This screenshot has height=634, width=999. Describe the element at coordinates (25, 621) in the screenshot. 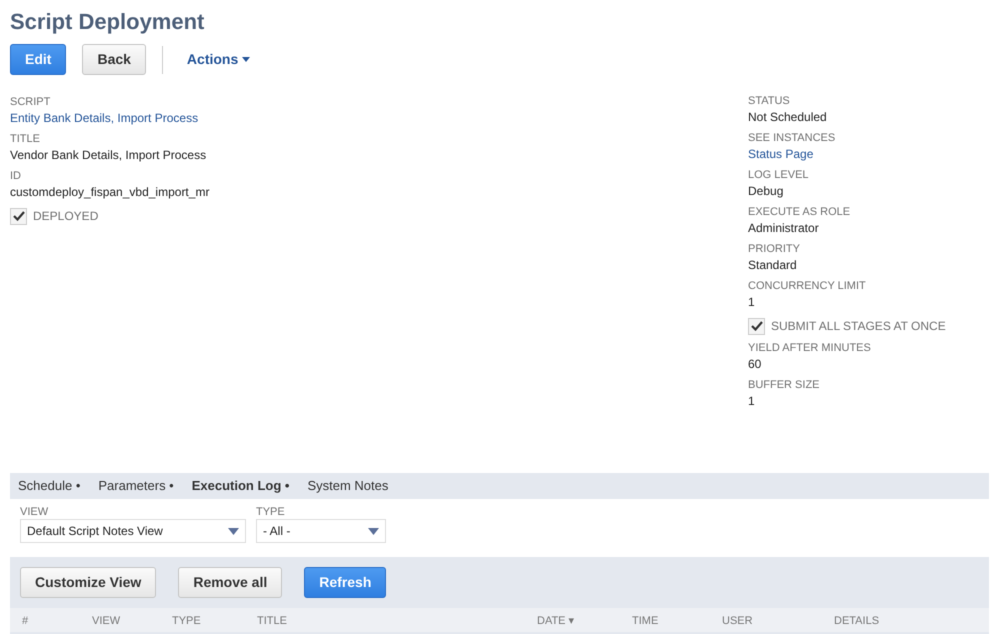

I see `column-header: #` at that location.